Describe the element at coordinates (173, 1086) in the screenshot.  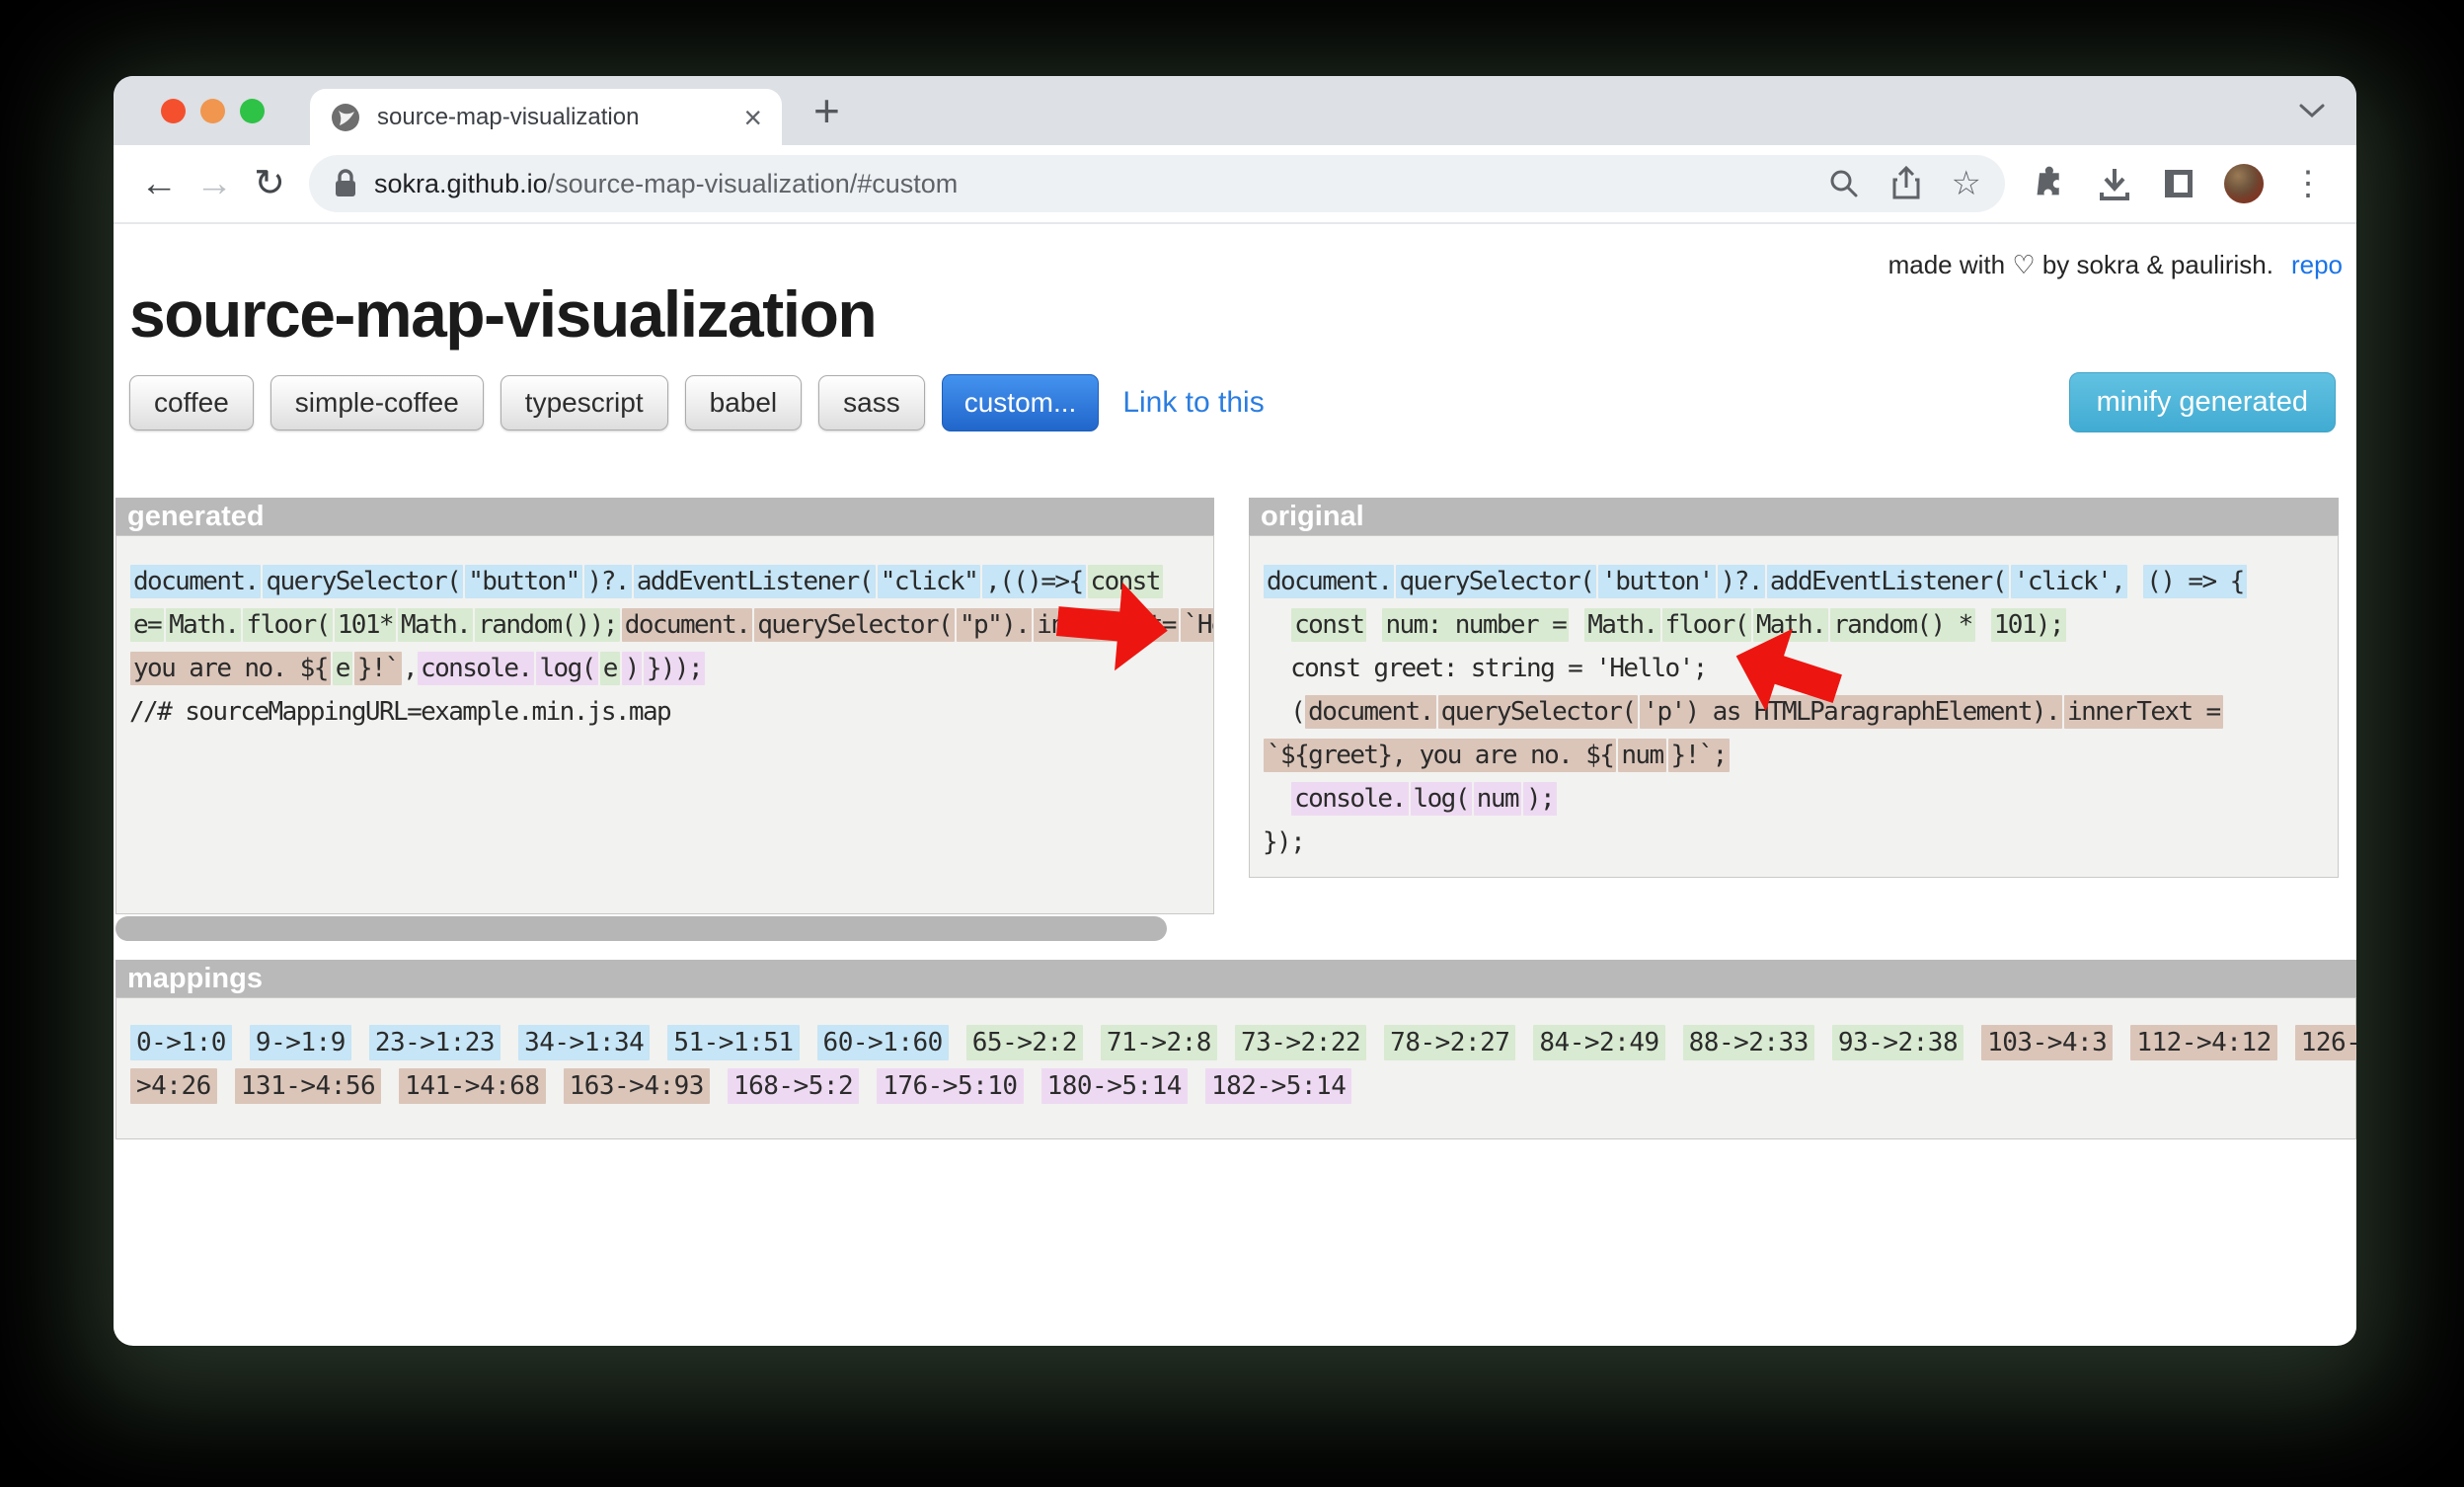
I see `mapping-token: >4:26` at that location.